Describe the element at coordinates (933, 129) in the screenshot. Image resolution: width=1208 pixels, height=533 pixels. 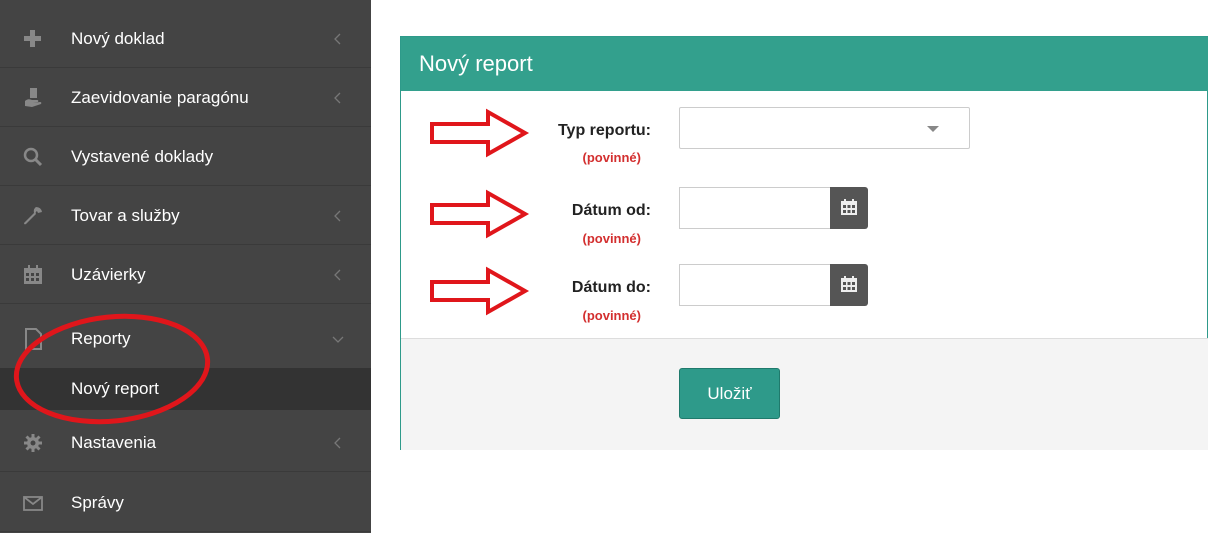
I see `dropdown-arrow-icon` at that location.